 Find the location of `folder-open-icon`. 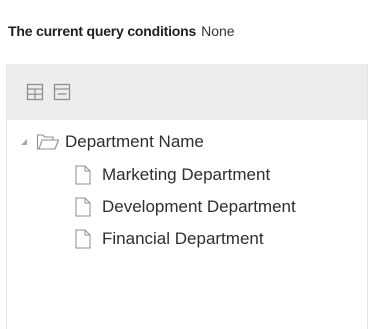

folder-open-icon is located at coordinates (48, 142).